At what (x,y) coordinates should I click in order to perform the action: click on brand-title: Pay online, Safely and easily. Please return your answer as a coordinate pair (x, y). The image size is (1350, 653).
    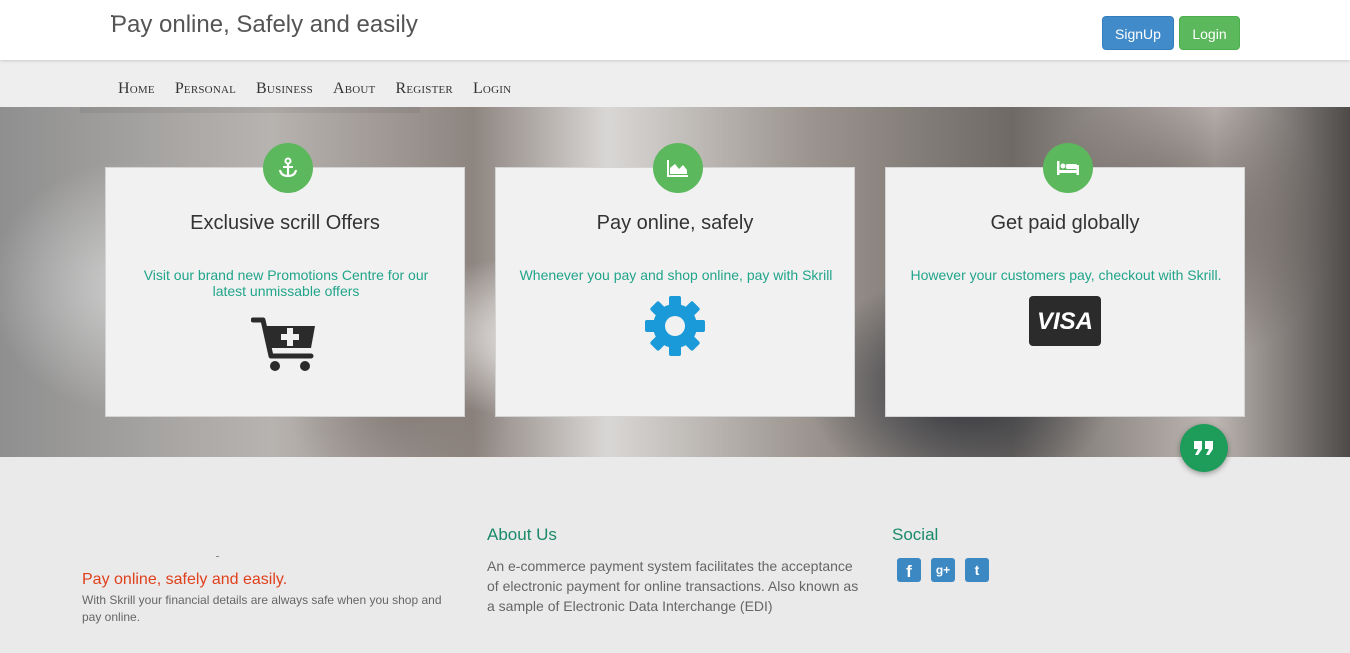
    Looking at the image, I should click on (264, 25).